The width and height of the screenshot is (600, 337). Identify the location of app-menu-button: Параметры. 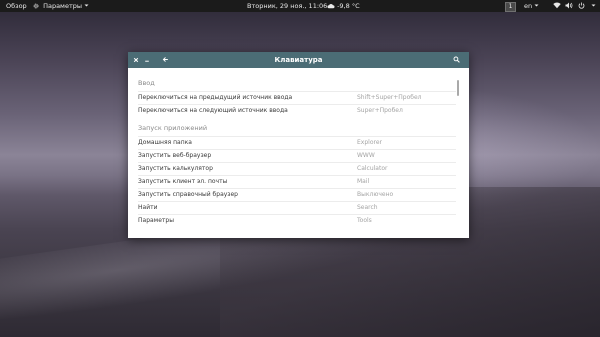
(61, 6).